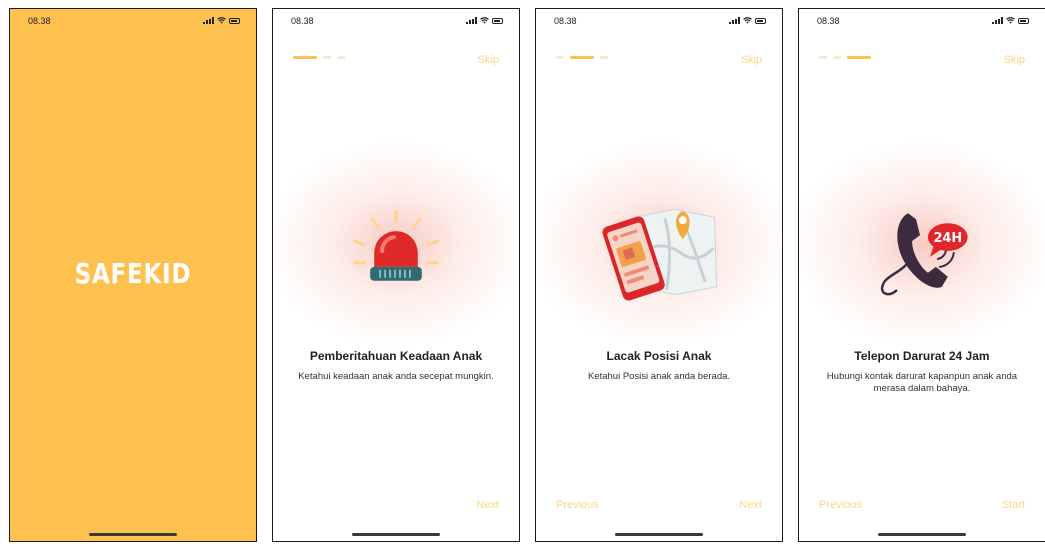 Image resolution: width=1045 pixels, height=544 pixels. Describe the element at coordinates (924, 254) in the screenshot. I see `telephone-24h-icon: 24H` at that location.